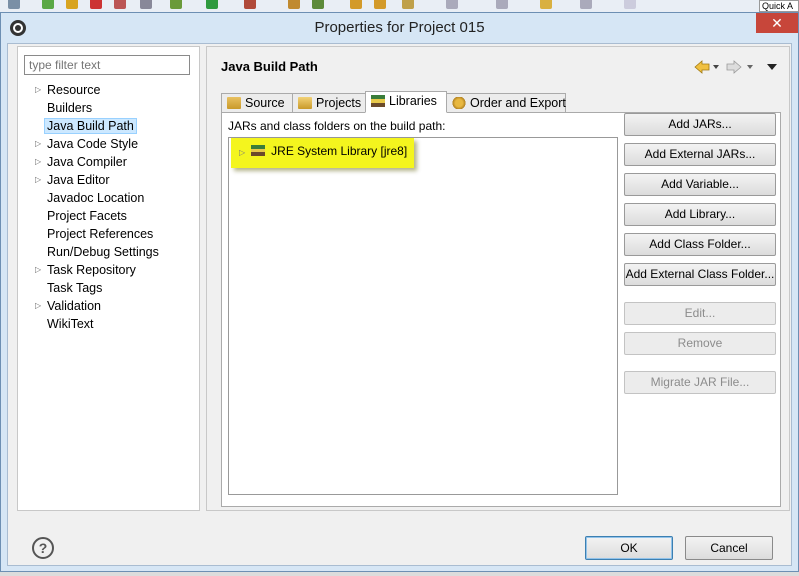  I want to click on tree-item-java-compiler: ▷ Java Compiler, so click(111, 162).